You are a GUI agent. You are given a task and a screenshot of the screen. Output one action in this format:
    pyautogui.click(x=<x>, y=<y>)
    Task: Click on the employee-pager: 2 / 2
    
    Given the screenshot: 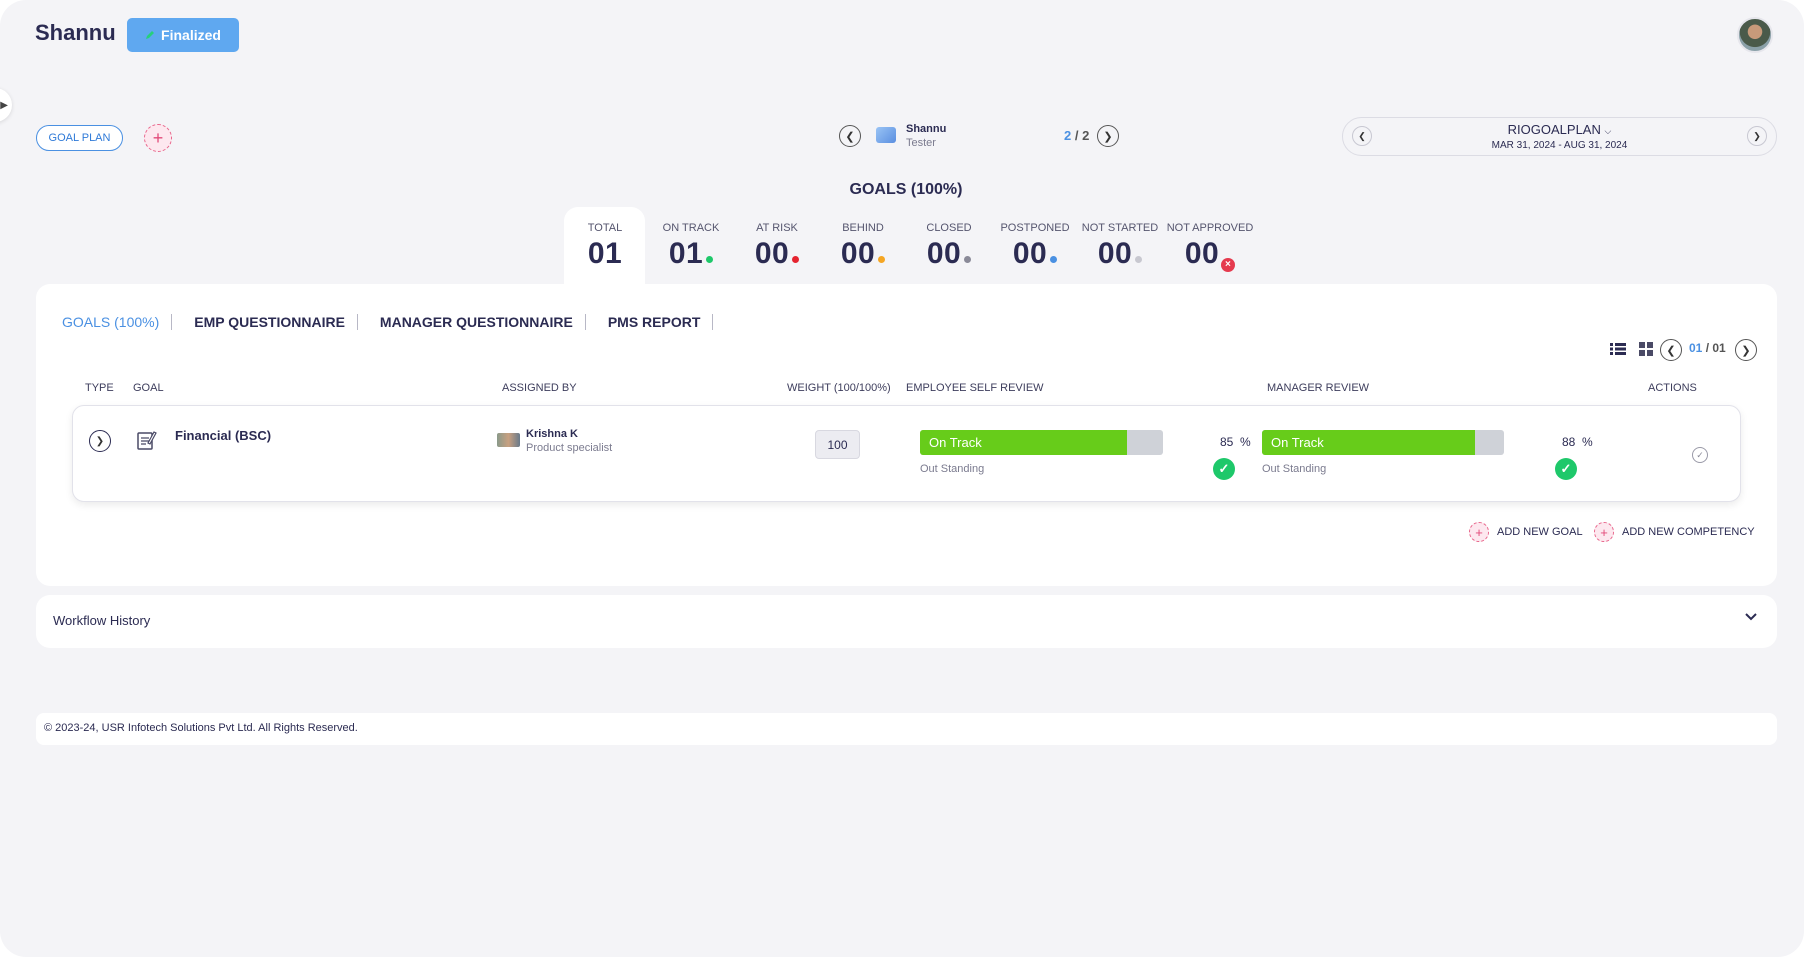 What is the action you would take?
    pyautogui.click(x=1076, y=135)
    